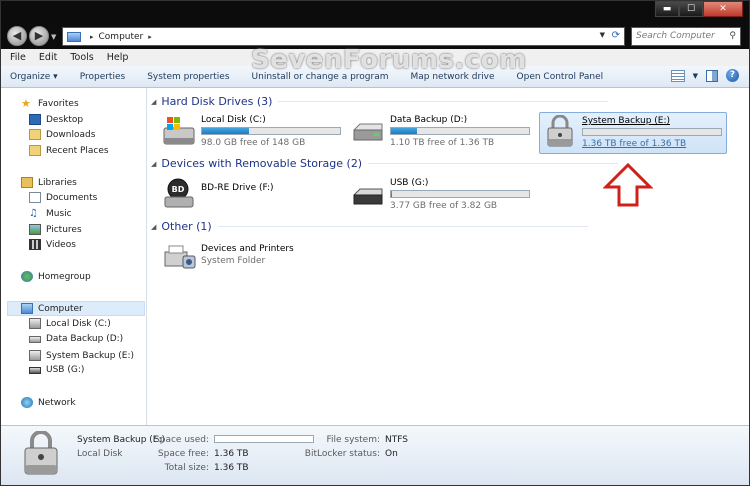 The width and height of the screenshot is (750, 486). Describe the element at coordinates (39, 36) in the screenshot. I see `forward-button: ▶` at that location.